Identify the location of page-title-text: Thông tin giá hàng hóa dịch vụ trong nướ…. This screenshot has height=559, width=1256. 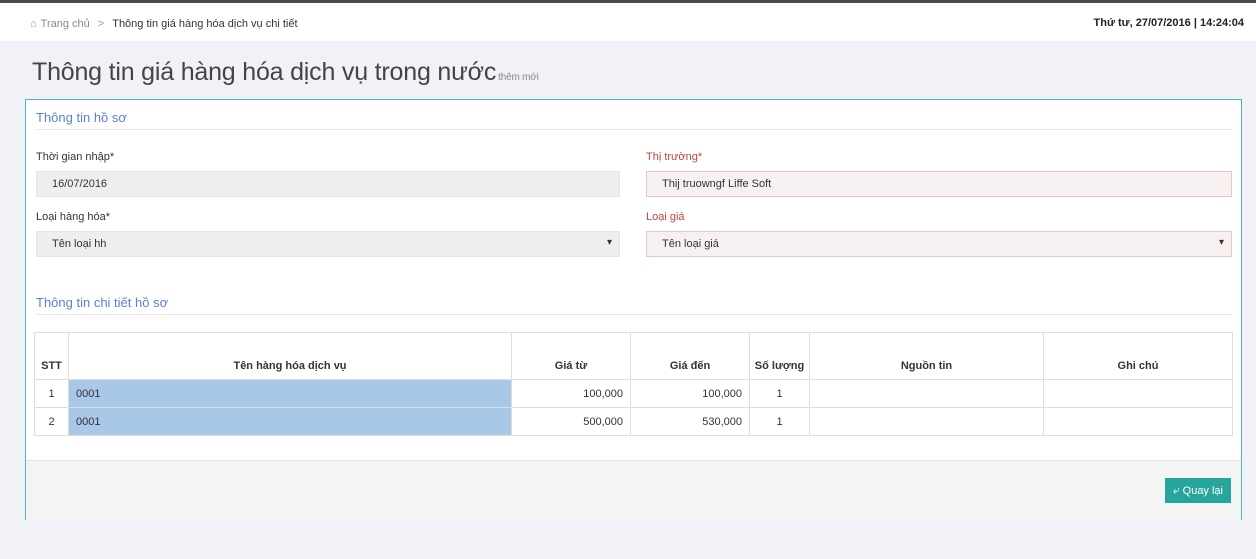
(264, 72).